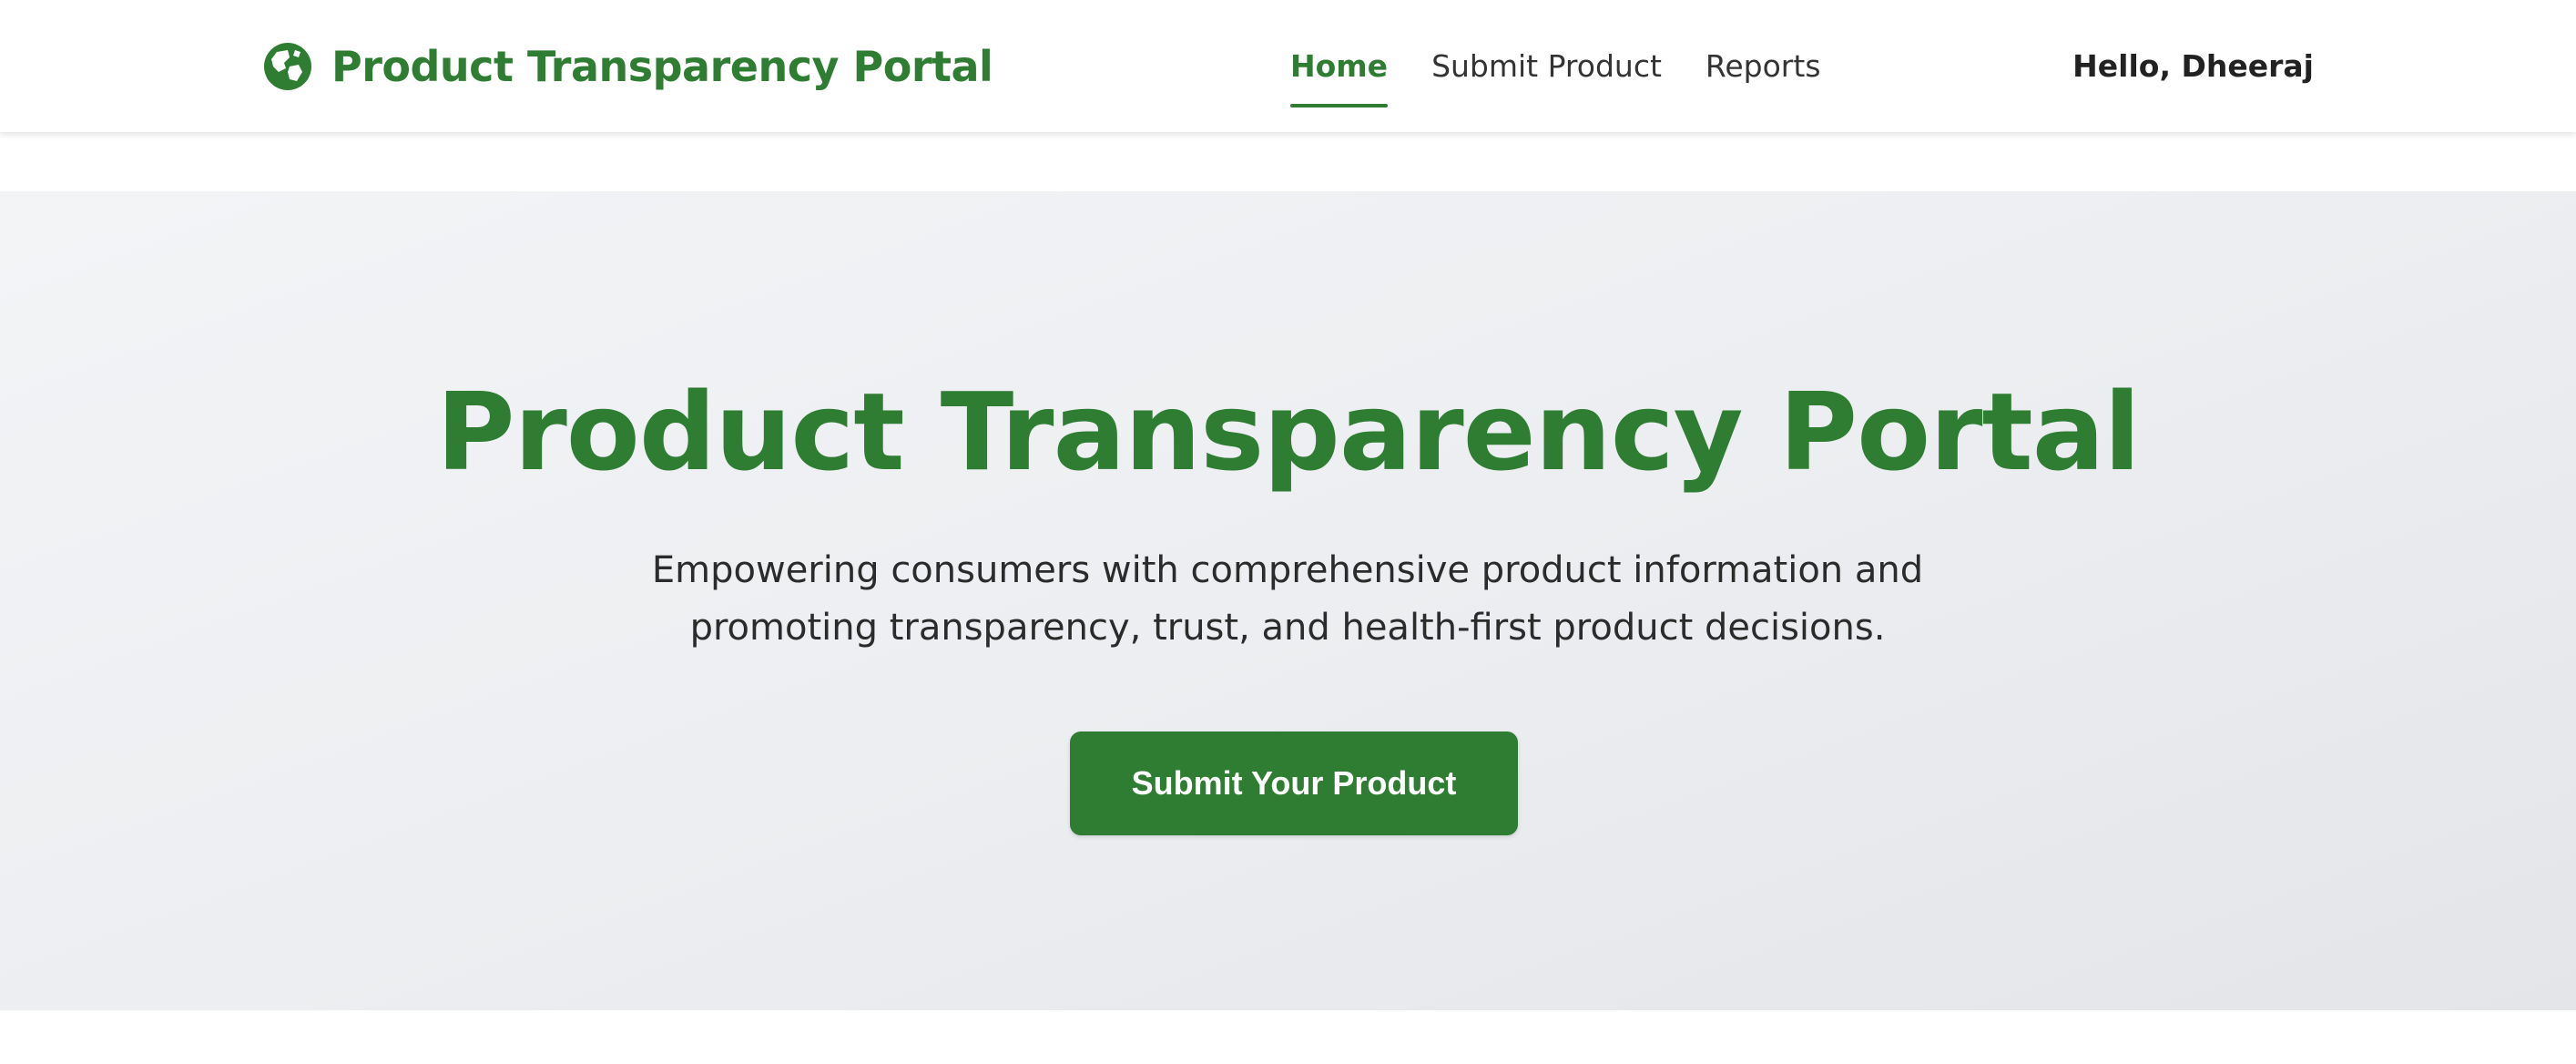 The width and height of the screenshot is (2576, 1064). I want to click on brand: Product Transparency Portal, so click(627, 66).